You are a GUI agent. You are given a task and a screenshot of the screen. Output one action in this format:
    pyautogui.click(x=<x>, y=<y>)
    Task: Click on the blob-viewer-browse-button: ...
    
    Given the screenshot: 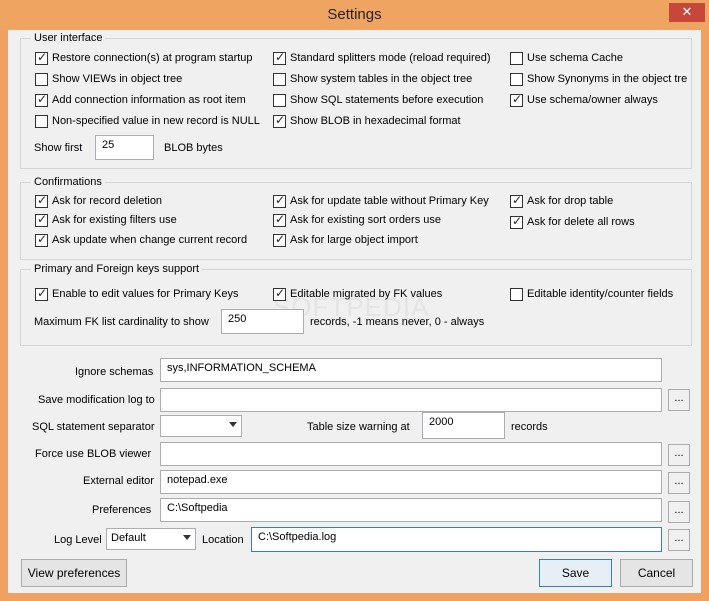 What is the action you would take?
    pyautogui.click(x=679, y=455)
    